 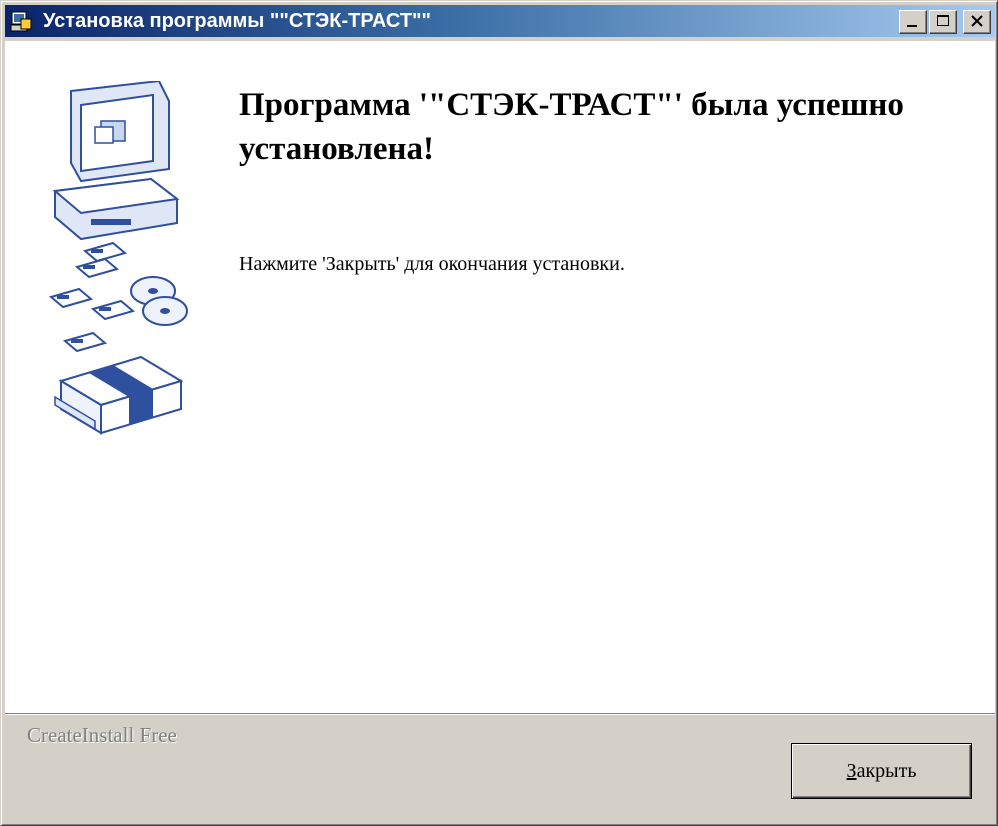 I want to click on title-bar: Установка программы ""СТЭК-ТРАСТ"", so click(x=500, y=21).